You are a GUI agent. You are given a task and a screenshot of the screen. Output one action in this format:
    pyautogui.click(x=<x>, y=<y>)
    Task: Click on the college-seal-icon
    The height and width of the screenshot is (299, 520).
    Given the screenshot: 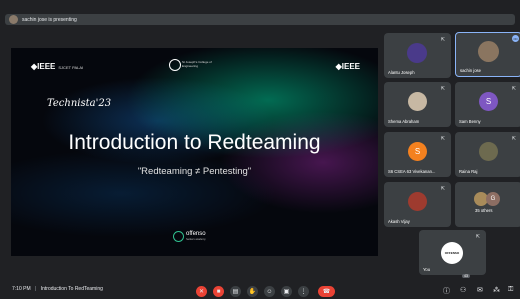 What is the action you would take?
    pyautogui.click(x=175, y=65)
    